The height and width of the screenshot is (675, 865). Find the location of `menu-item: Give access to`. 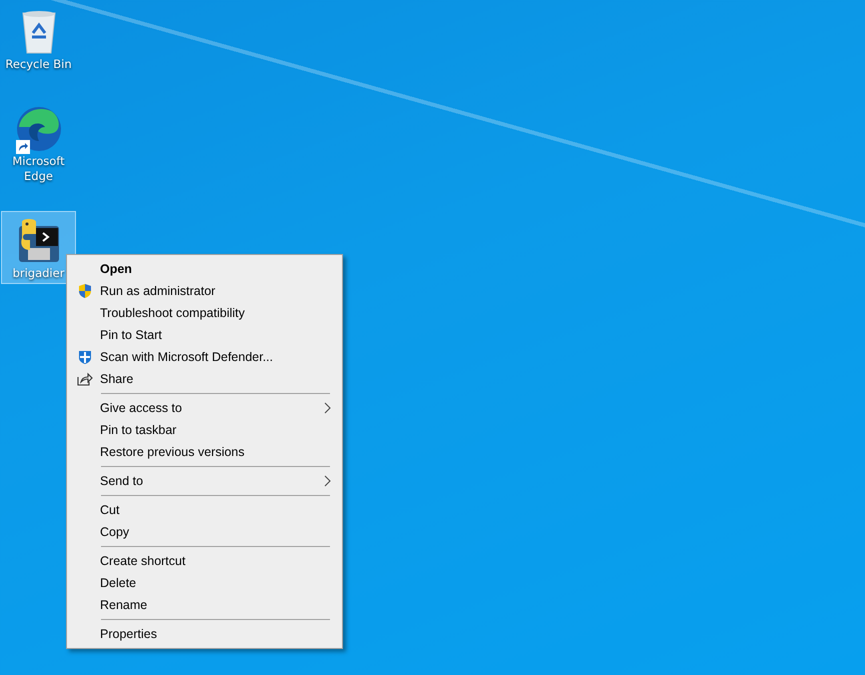

menu-item: Give access to is located at coordinates (212, 408).